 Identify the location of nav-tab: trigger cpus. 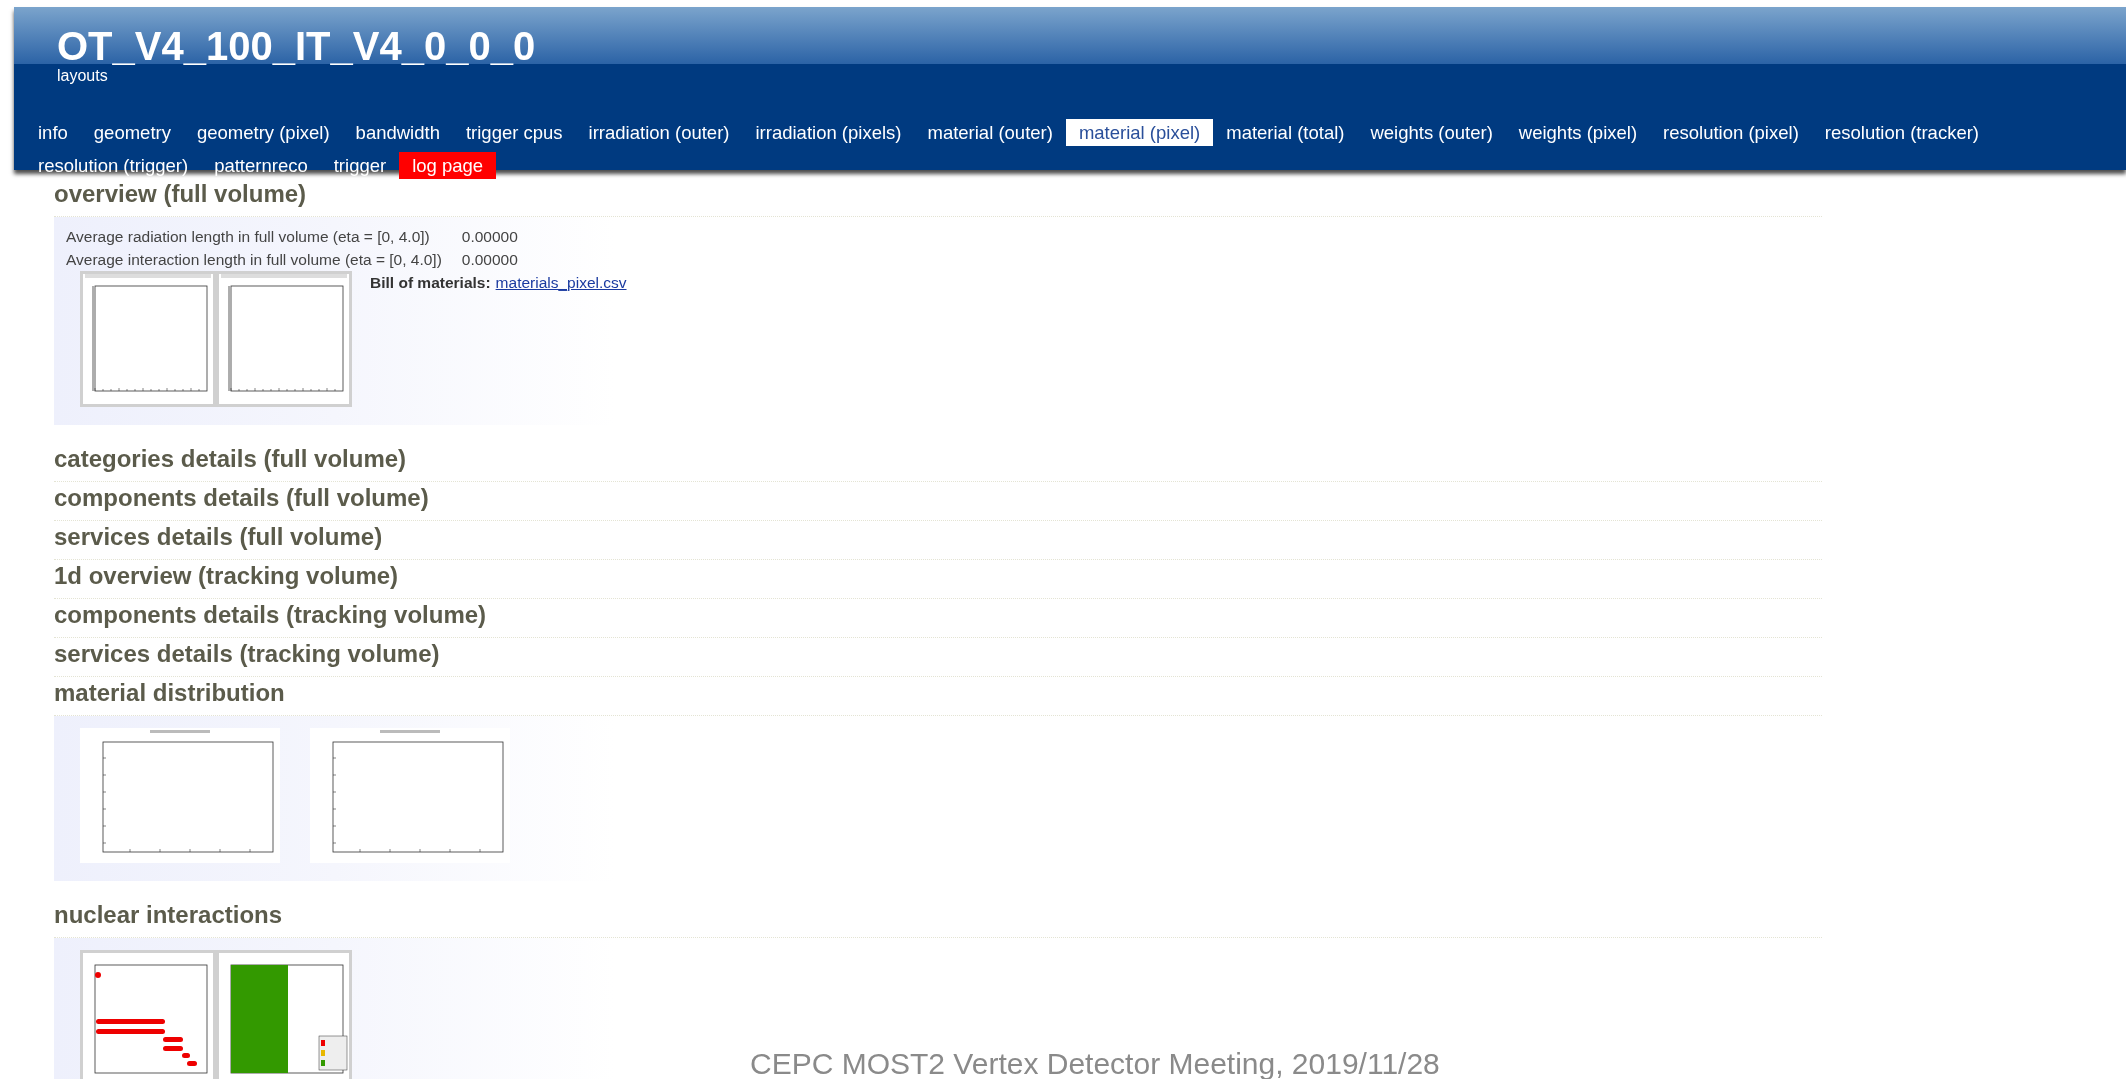
(514, 132).